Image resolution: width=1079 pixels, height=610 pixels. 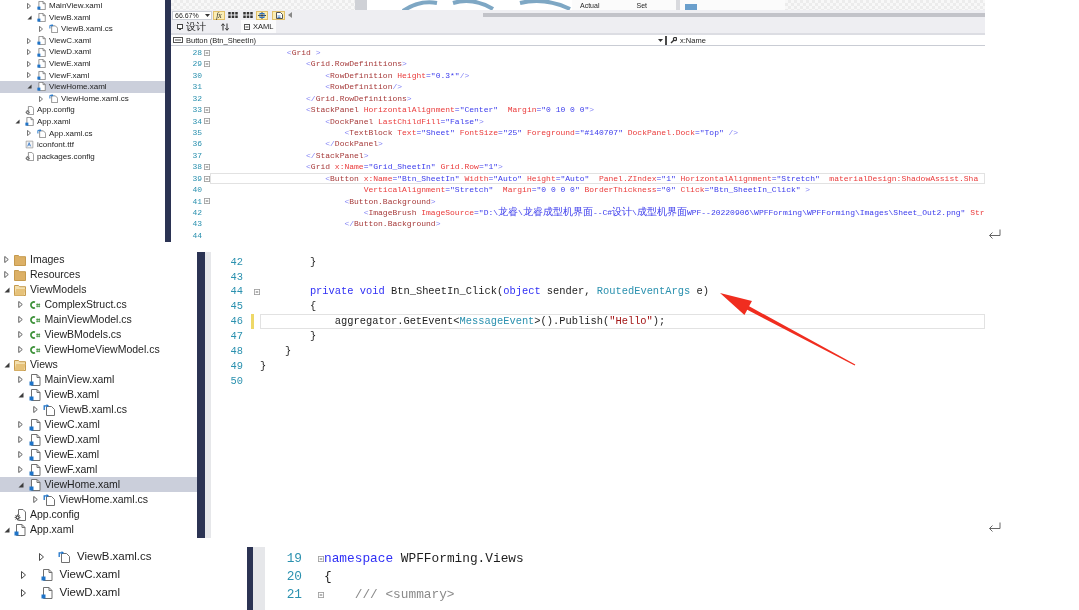 What do you see at coordinates (197, 87) in the screenshot?
I see `line-number: 31` at bounding box center [197, 87].